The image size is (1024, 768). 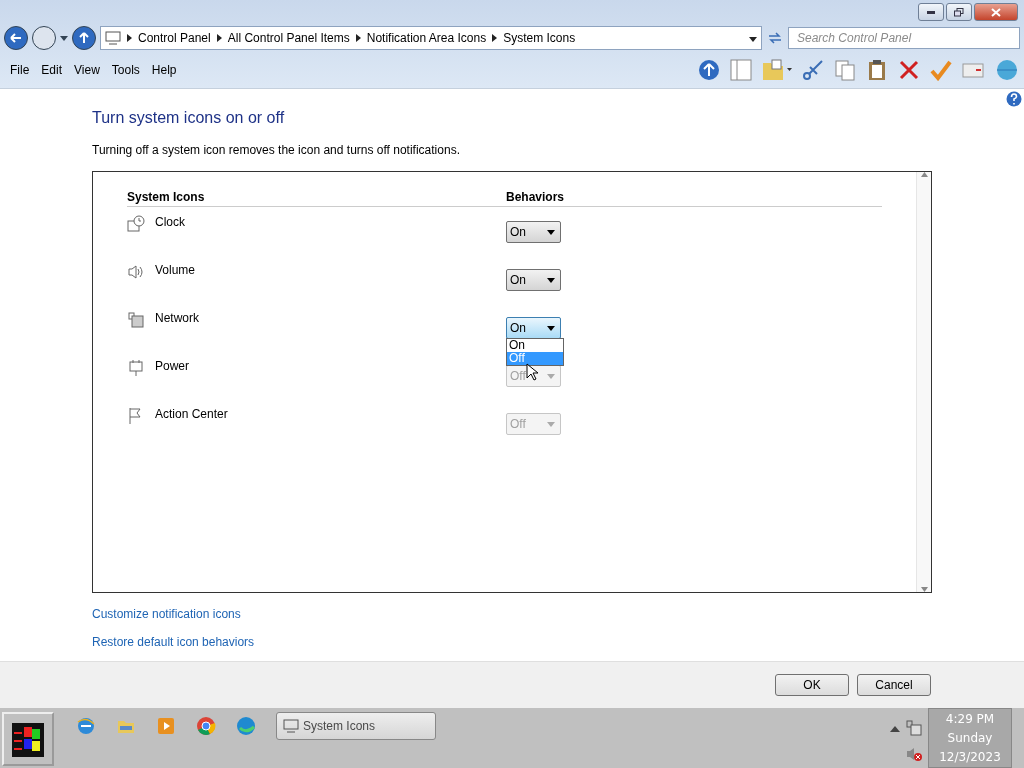 I want to click on restore-icon, so click(x=959, y=12).